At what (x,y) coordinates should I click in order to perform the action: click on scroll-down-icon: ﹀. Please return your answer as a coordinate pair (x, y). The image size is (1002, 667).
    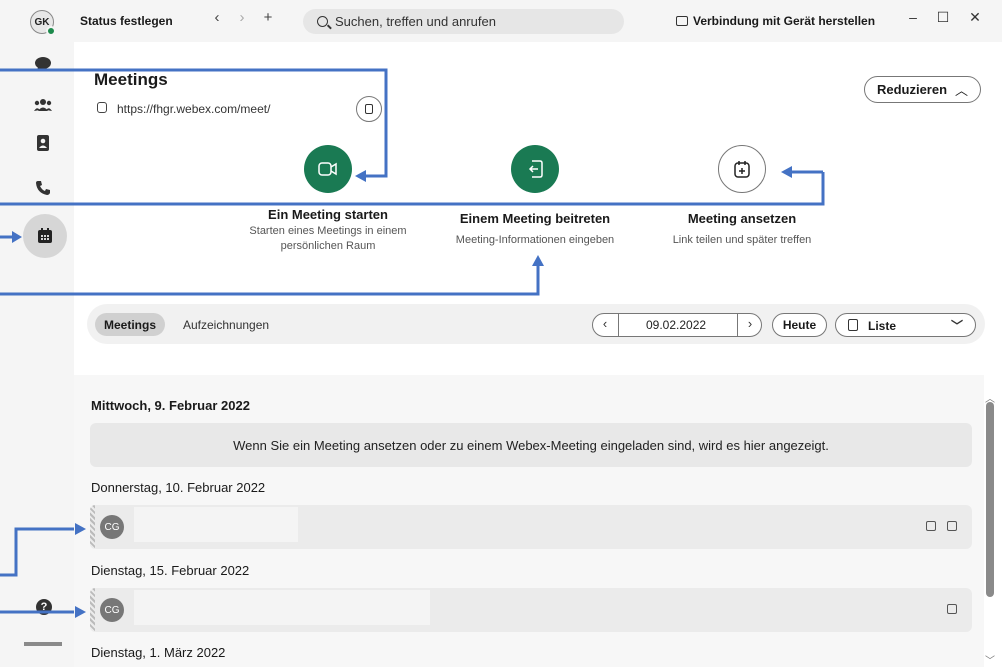
    Looking at the image, I should click on (990, 659).